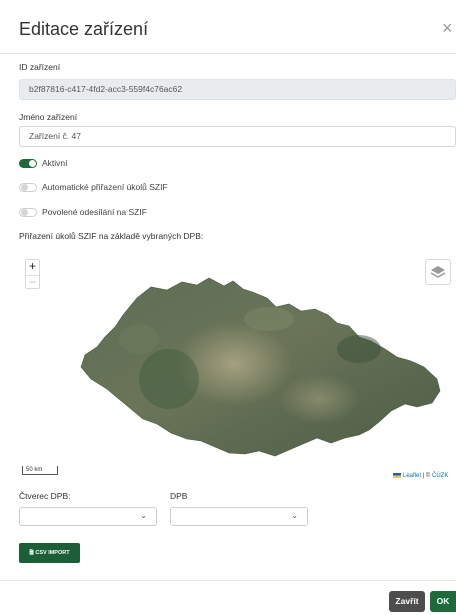 This screenshot has width=456, height=615. What do you see at coordinates (88, 516) in the screenshot?
I see `ctverec-select: ⌄` at bounding box center [88, 516].